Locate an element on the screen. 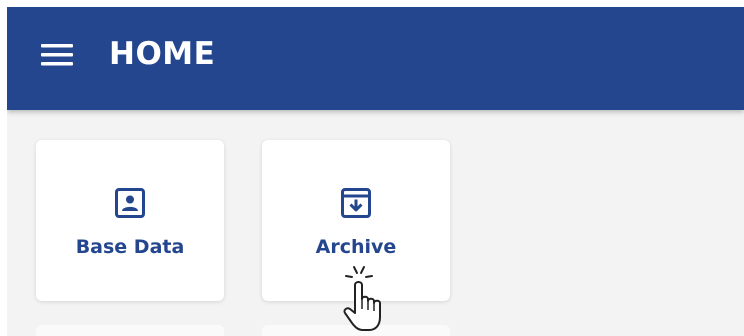 The image size is (744, 336). archive-download-icon is located at coordinates (356, 203).